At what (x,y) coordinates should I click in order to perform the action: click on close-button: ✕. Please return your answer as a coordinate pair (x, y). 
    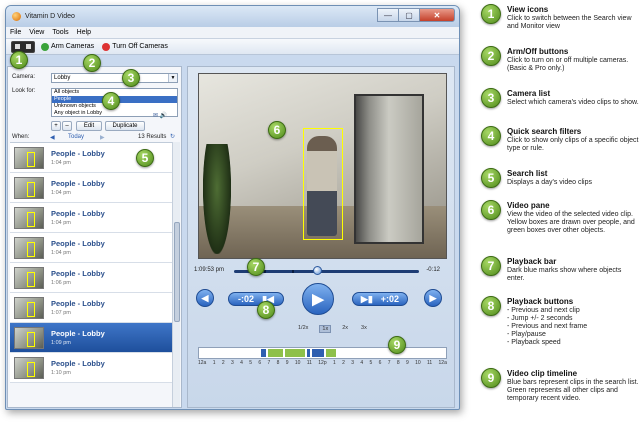
    Looking at the image, I should click on (437, 15).